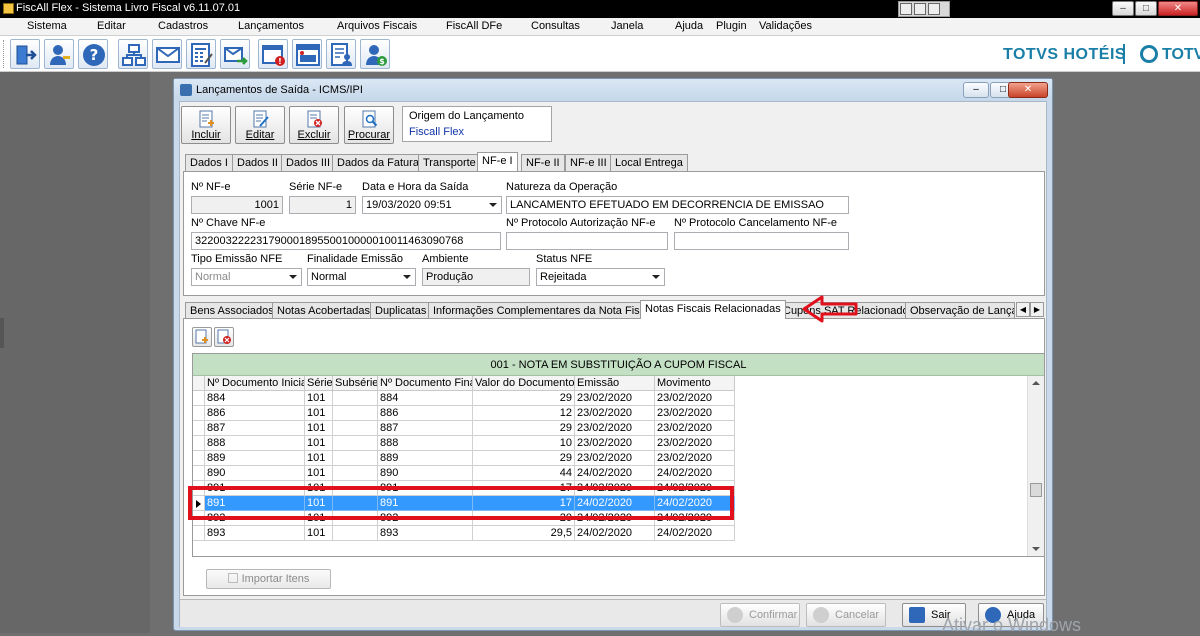 The image size is (1200, 636). Describe the element at coordinates (1035, 466) in the screenshot. I see `grid-vertical-scrollbar` at that location.